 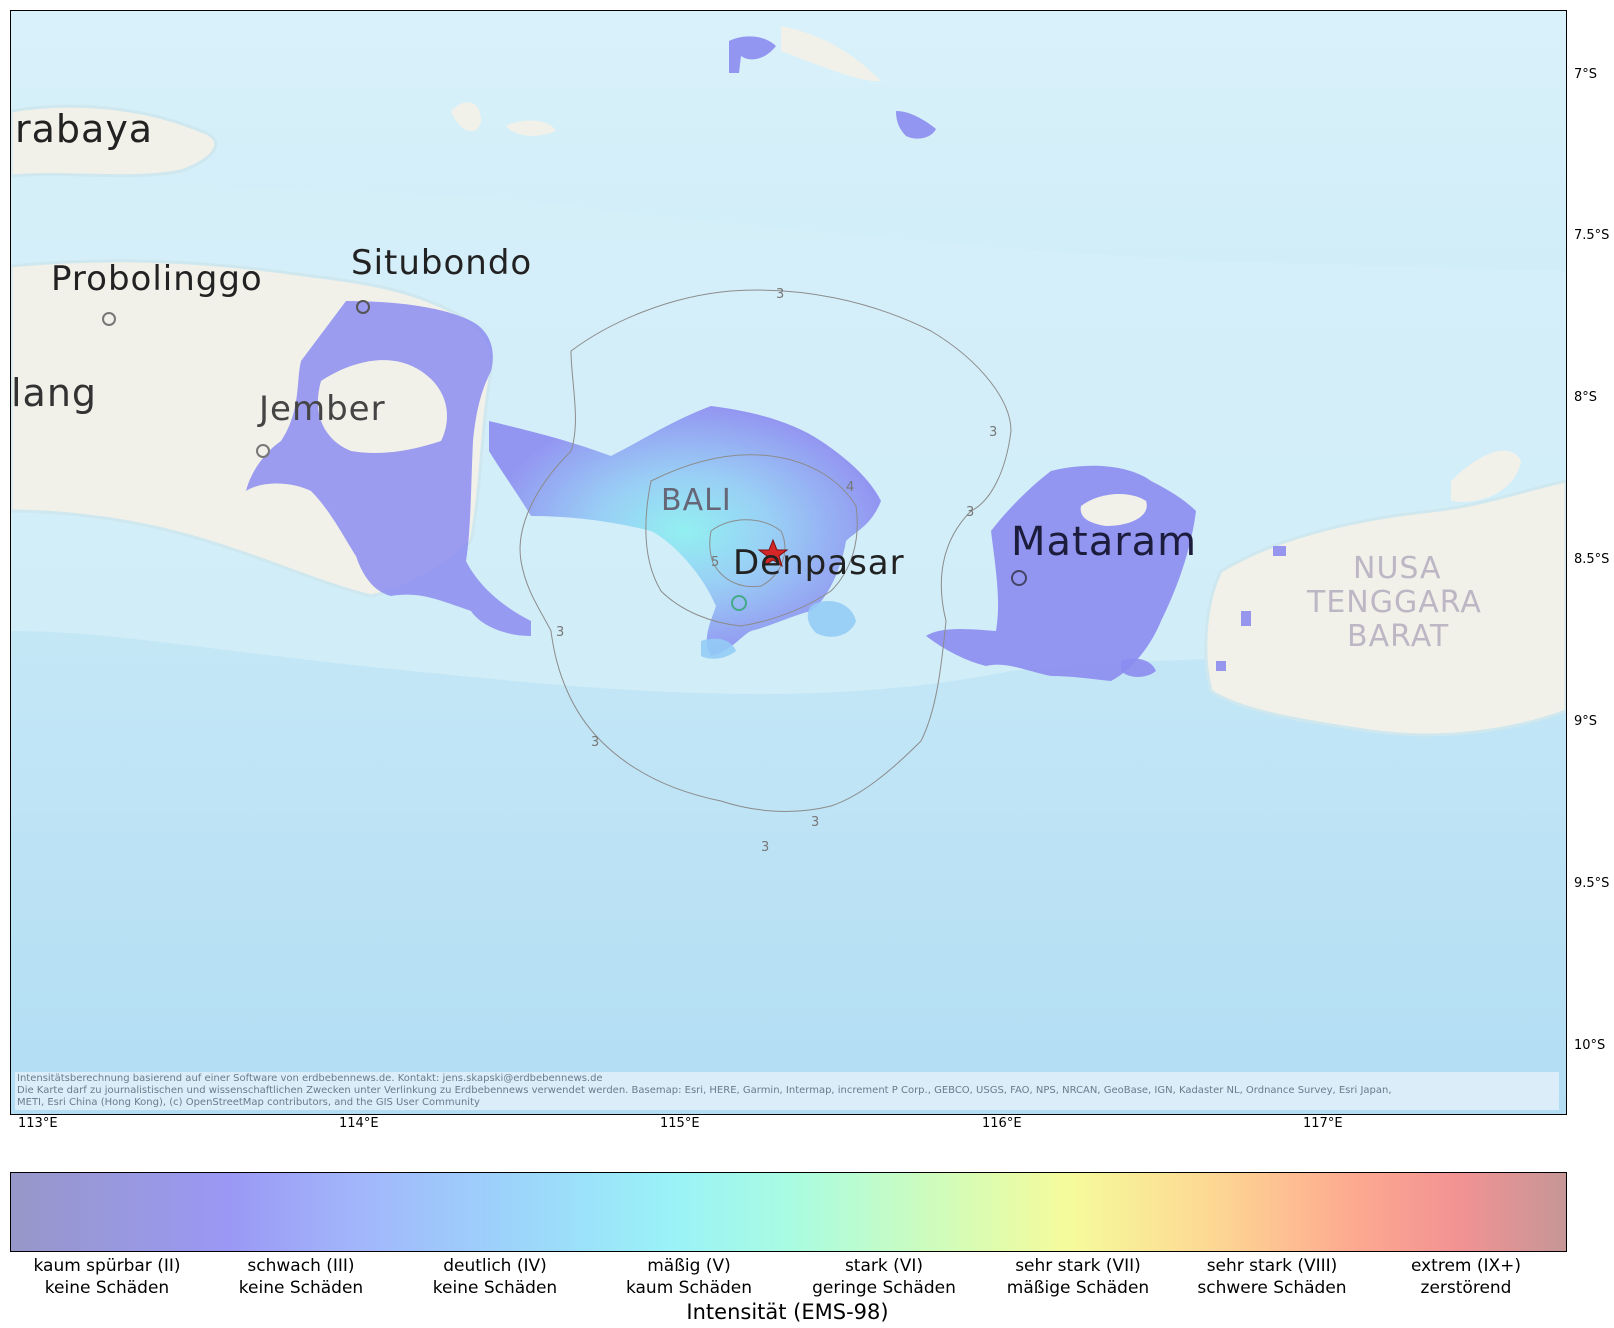 I want to click on level-name: sehr stark (VII), so click(x=1078, y=1266).